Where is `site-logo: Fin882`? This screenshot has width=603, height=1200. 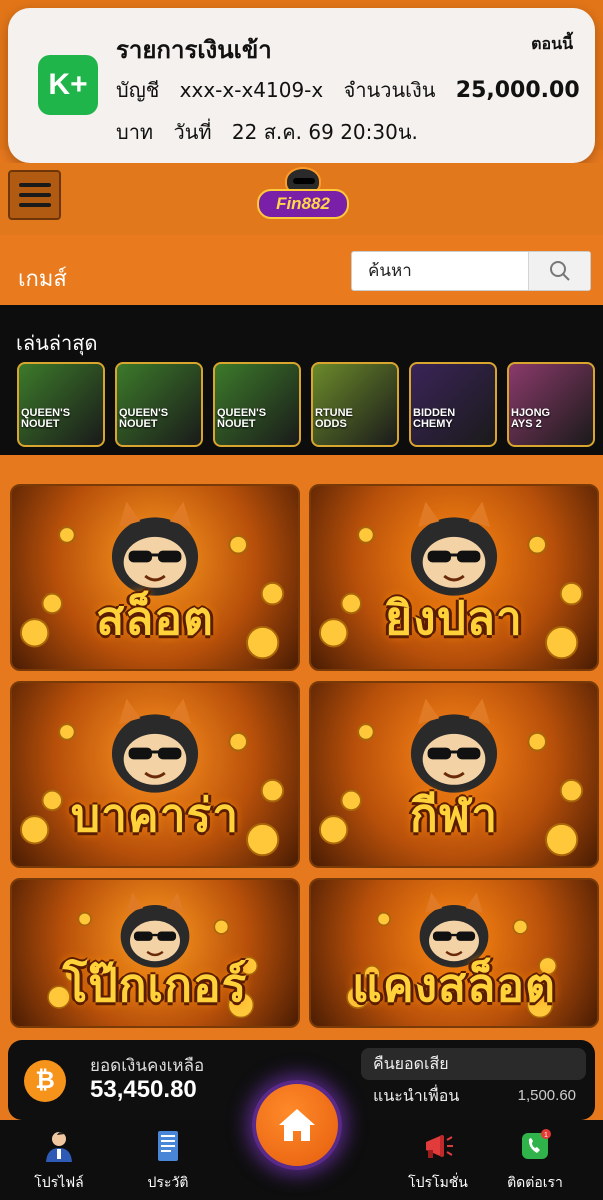 site-logo: Fin882 is located at coordinates (303, 196).